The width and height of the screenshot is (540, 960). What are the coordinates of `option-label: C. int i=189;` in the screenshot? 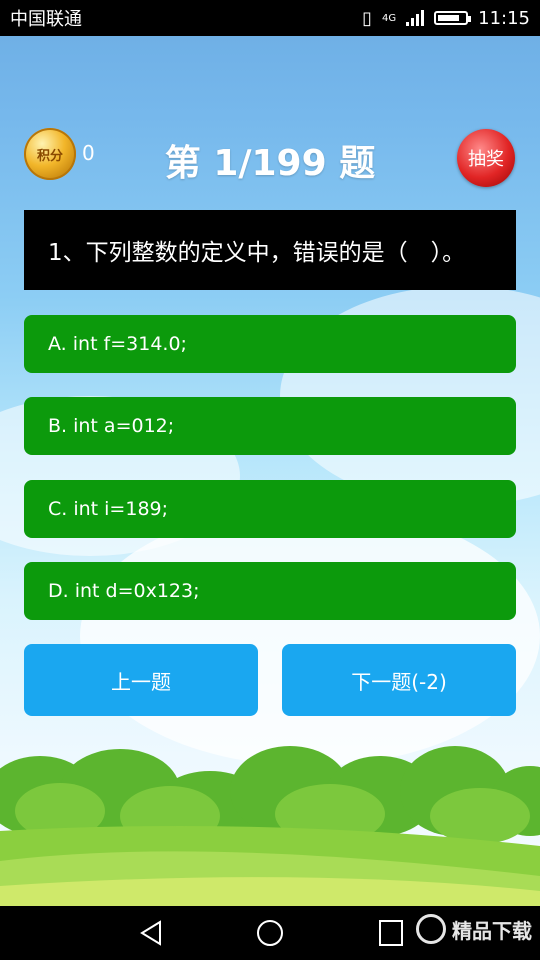 It's located at (108, 509).